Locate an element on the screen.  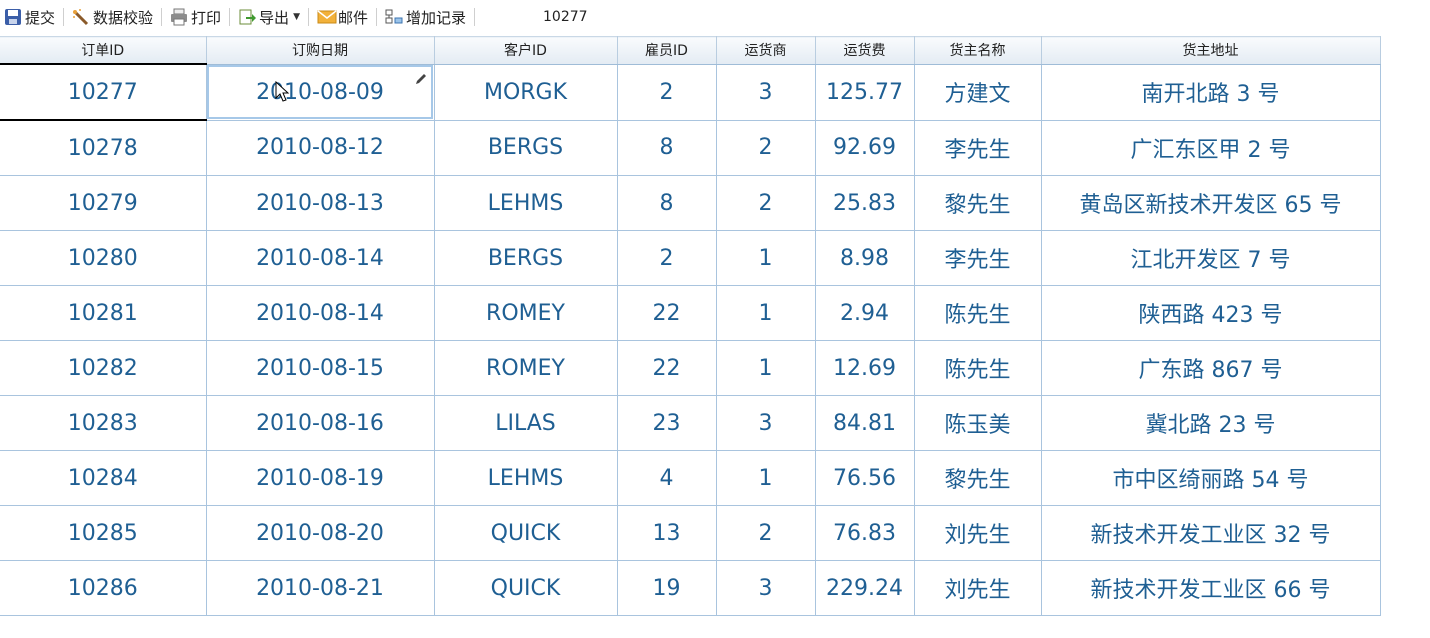
freight-cell: 2.94 is located at coordinates (865, 313).